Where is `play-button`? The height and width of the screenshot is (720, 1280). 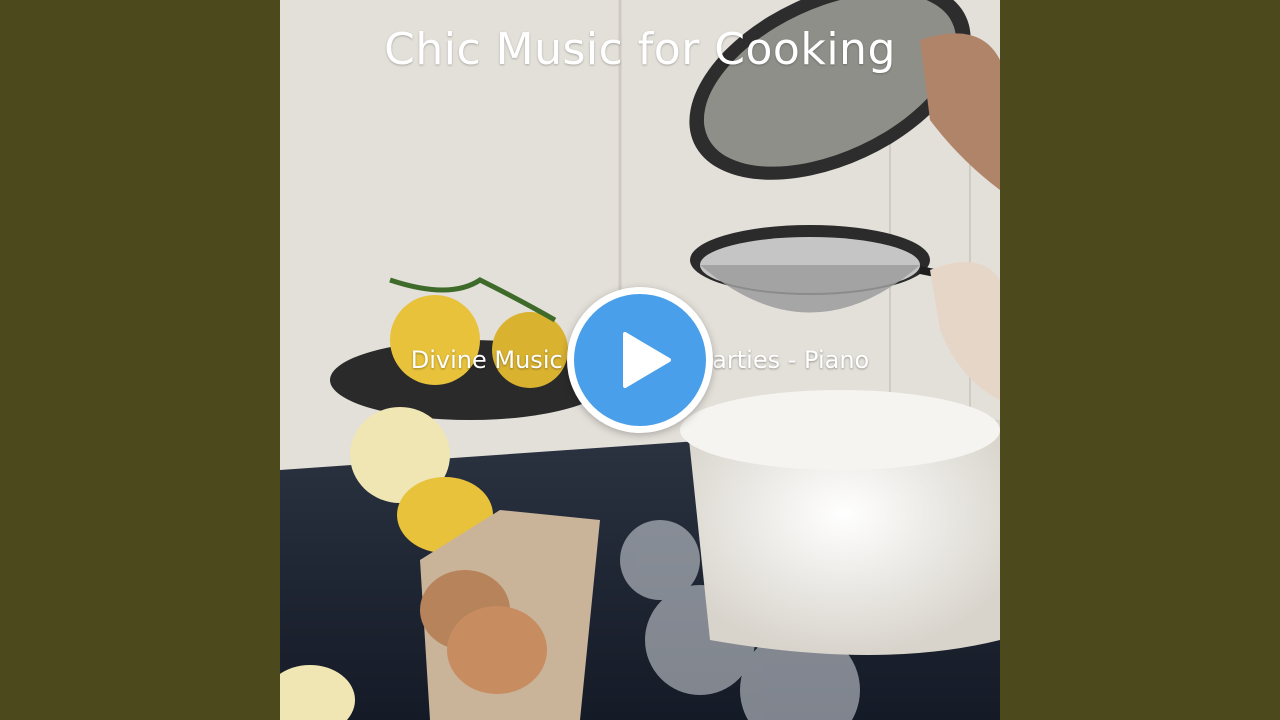
play-button is located at coordinates (640, 360).